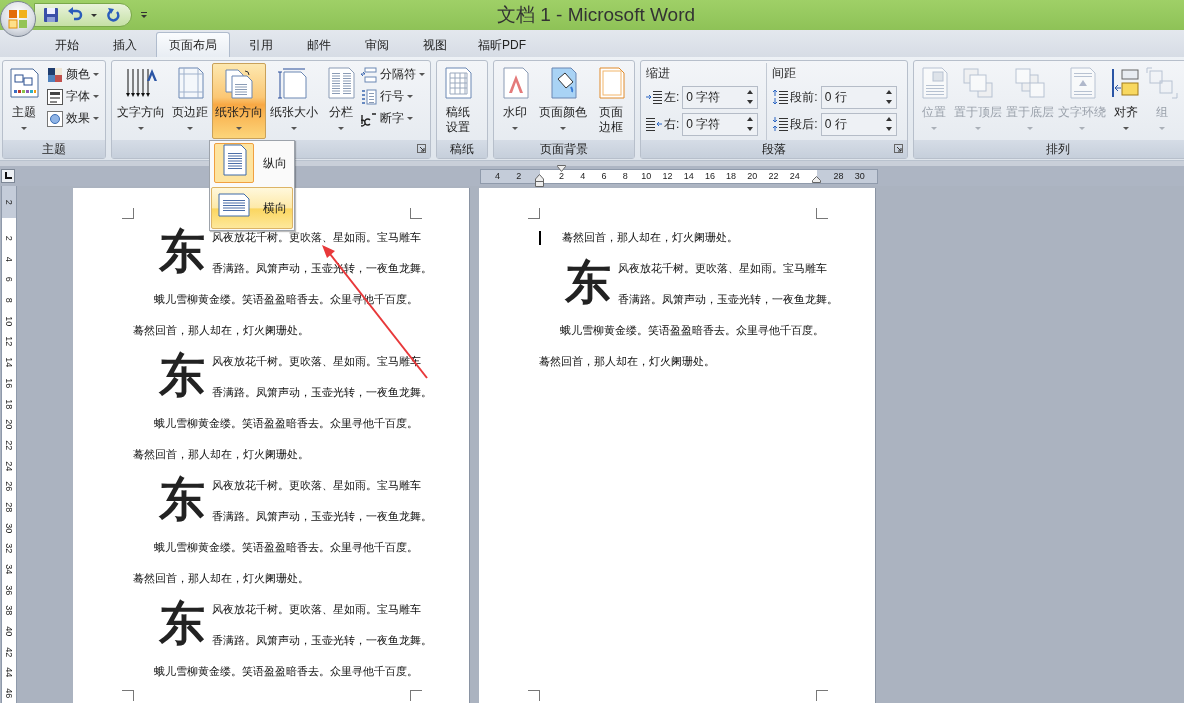  What do you see at coordinates (611, 101) in the screenshot?
I see `ribbon-button: 页面边框` at bounding box center [611, 101].